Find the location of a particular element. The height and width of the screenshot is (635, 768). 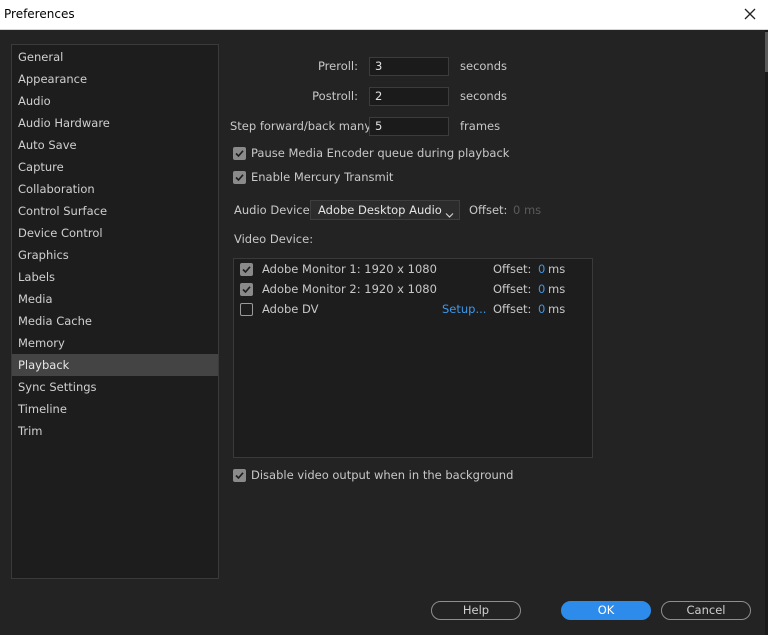

sidebar-item-playback: Playback is located at coordinates (115, 365).